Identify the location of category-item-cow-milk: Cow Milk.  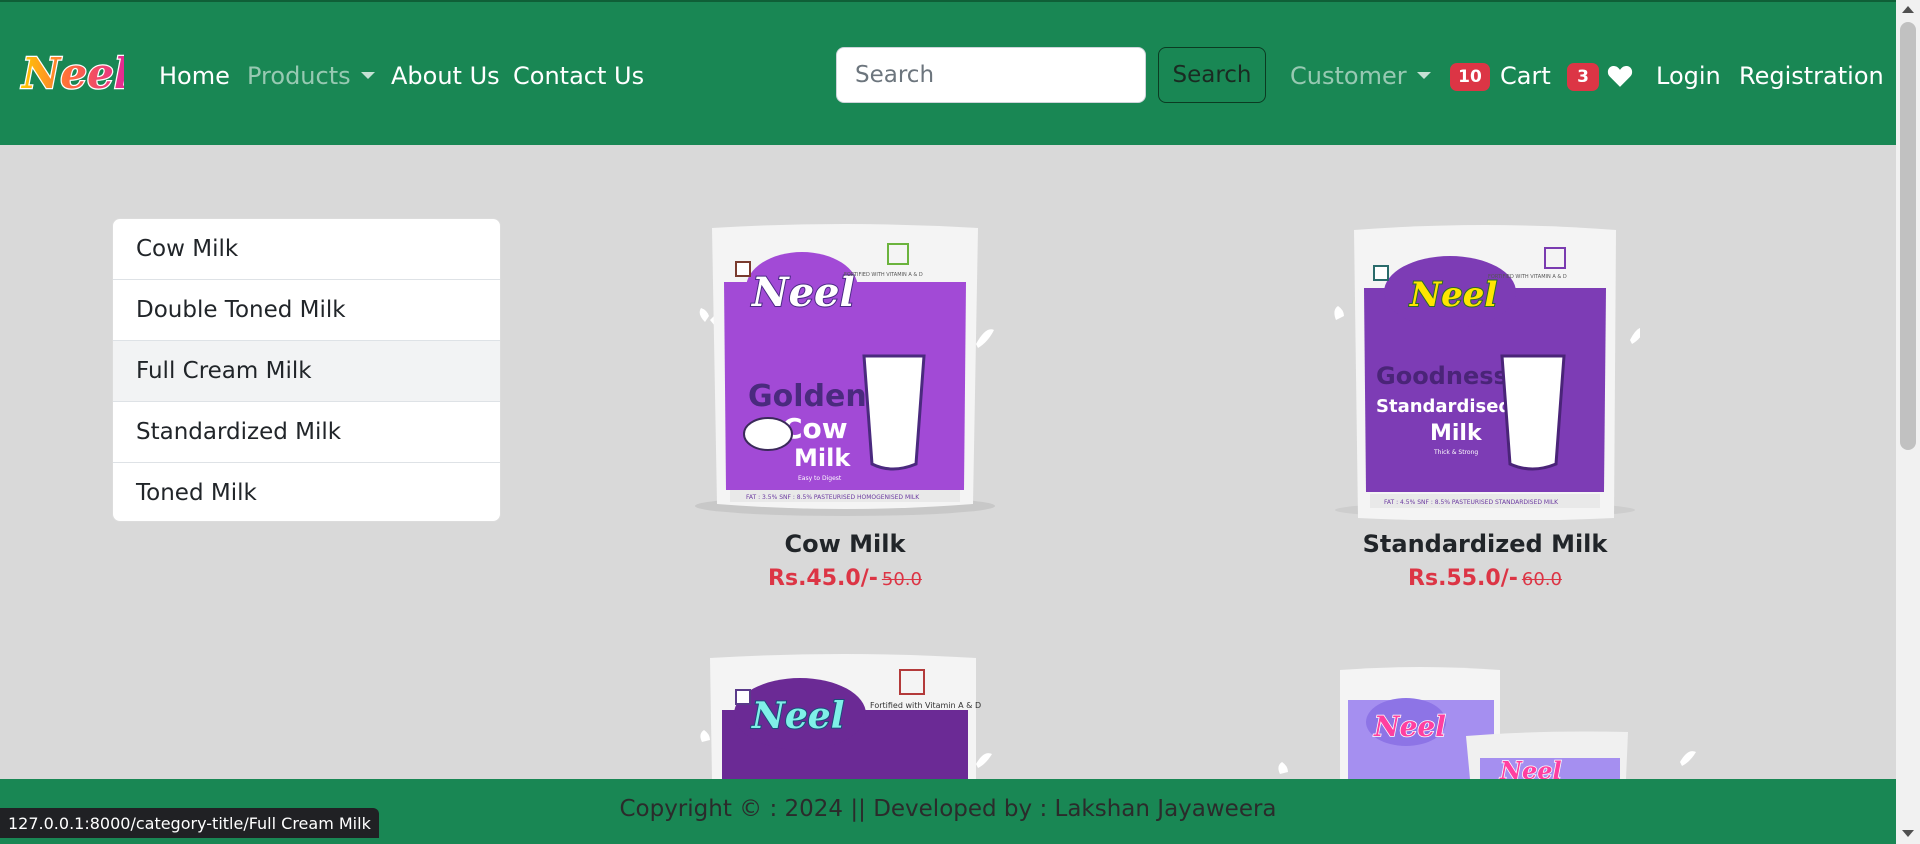
(306, 249).